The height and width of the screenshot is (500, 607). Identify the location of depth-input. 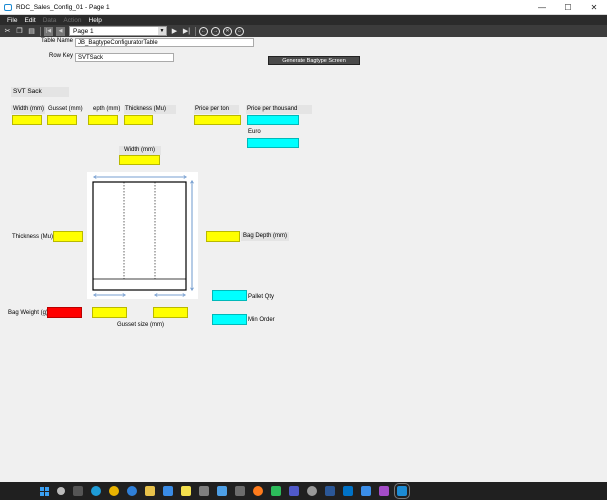
(103, 120).